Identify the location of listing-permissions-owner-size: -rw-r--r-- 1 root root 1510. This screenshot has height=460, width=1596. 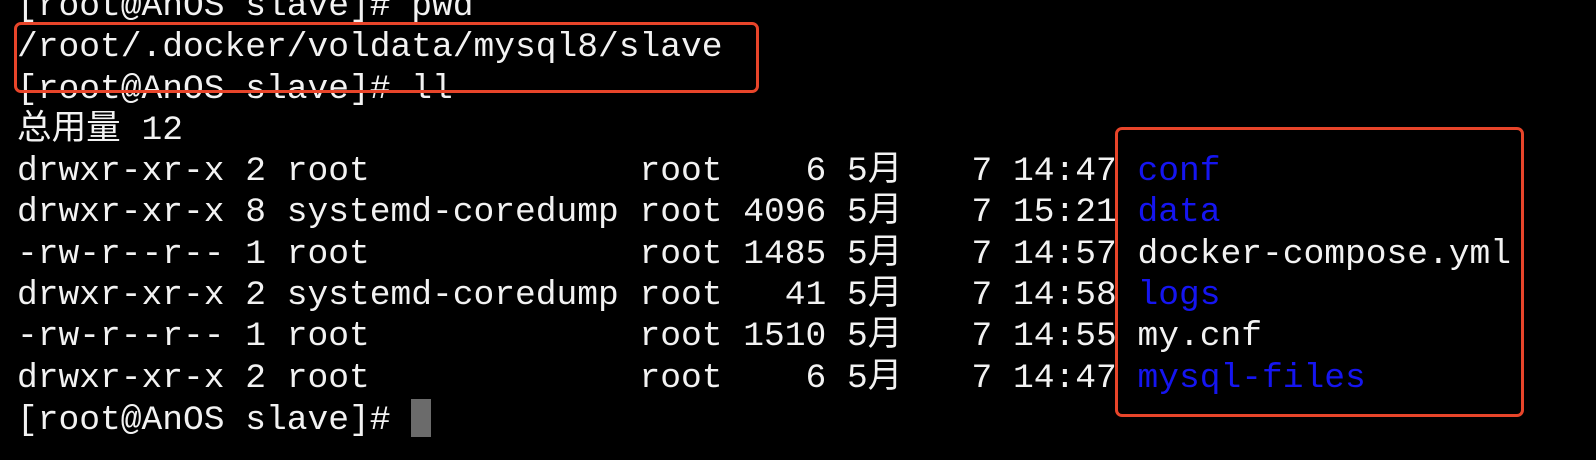
(432, 337).